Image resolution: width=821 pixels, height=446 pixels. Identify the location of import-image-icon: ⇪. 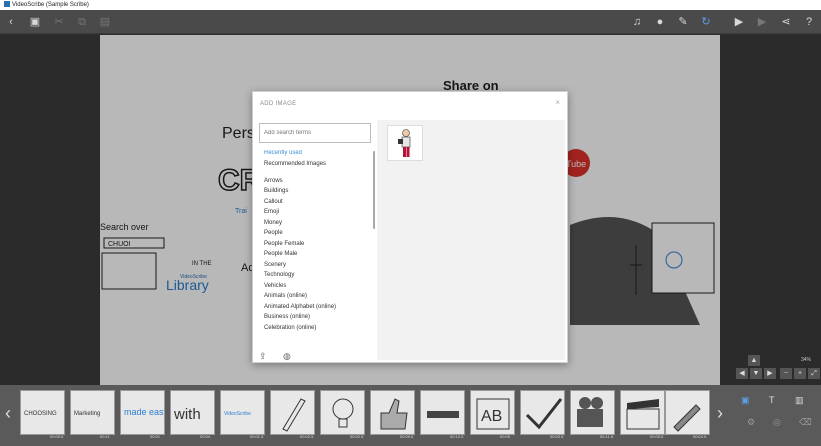
(263, 356).